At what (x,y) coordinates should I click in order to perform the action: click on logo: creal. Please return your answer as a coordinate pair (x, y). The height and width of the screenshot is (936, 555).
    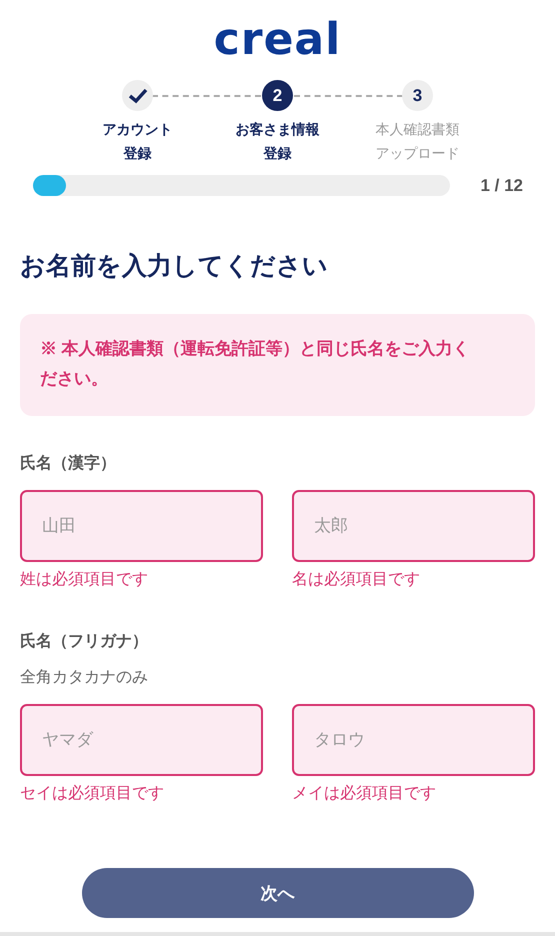
    Looking at the image, I should click on (277, 39).